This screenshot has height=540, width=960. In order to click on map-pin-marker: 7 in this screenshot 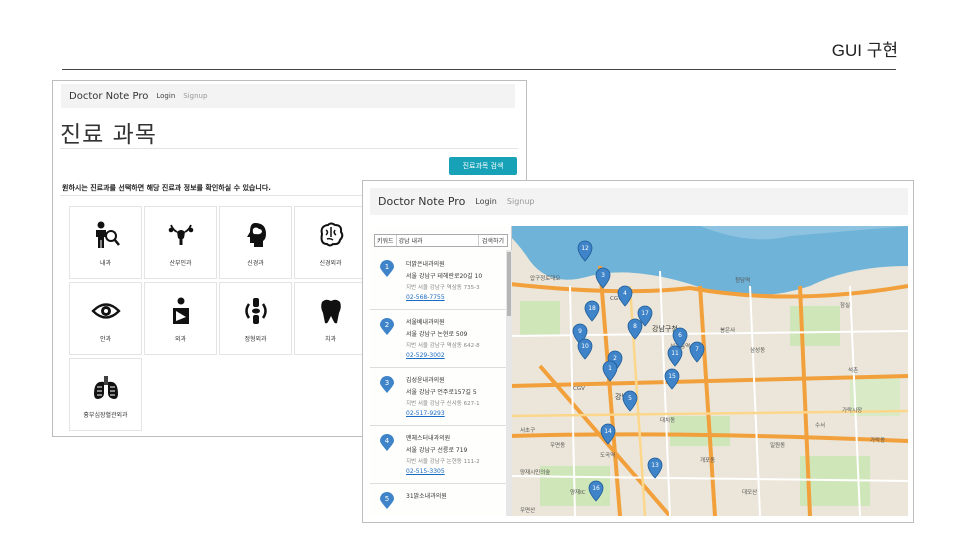, I will do `click(697, 352)`.